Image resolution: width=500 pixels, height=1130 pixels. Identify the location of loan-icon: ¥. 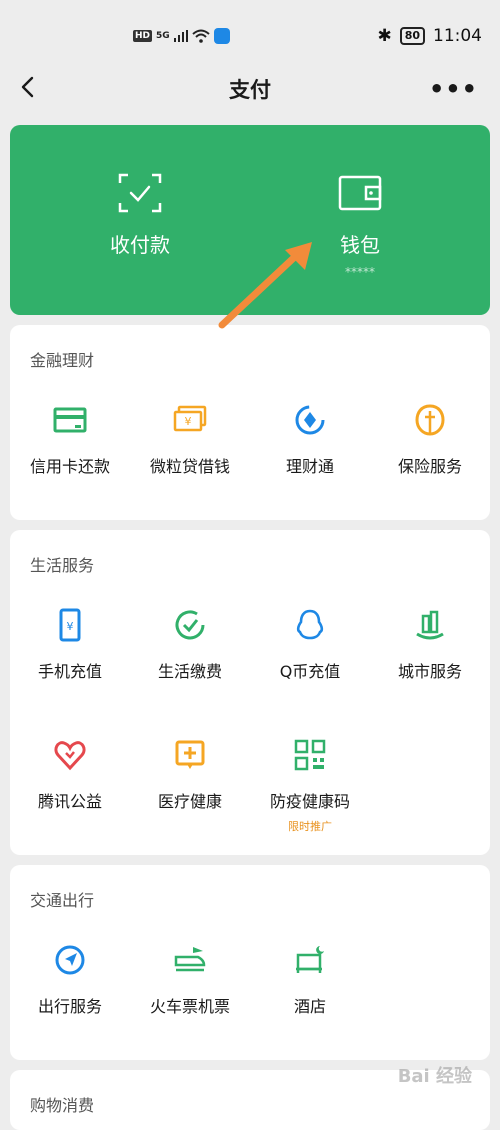
(190, 418).